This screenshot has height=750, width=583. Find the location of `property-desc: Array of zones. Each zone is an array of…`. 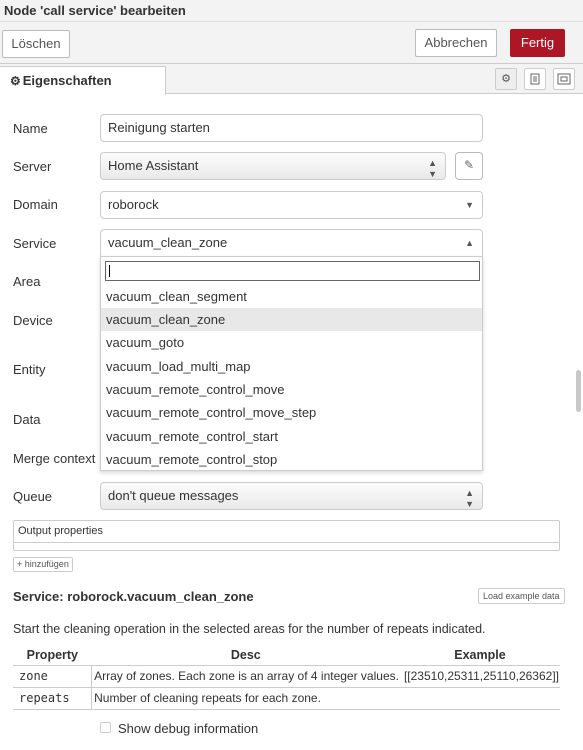

property-desc: Array of zones. Each zone is an array of… is located at coordinates (245, 676).